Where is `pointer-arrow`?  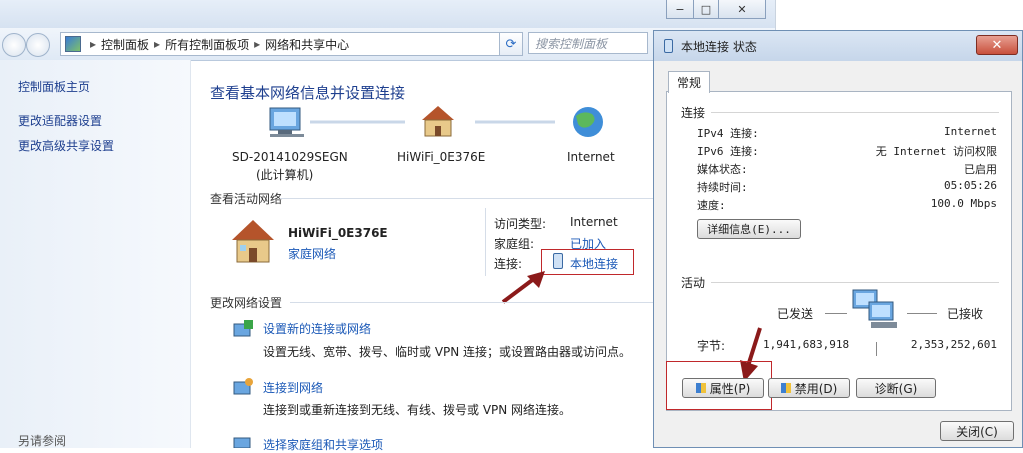
pointer-arrow is located at coordinates (523, 287).